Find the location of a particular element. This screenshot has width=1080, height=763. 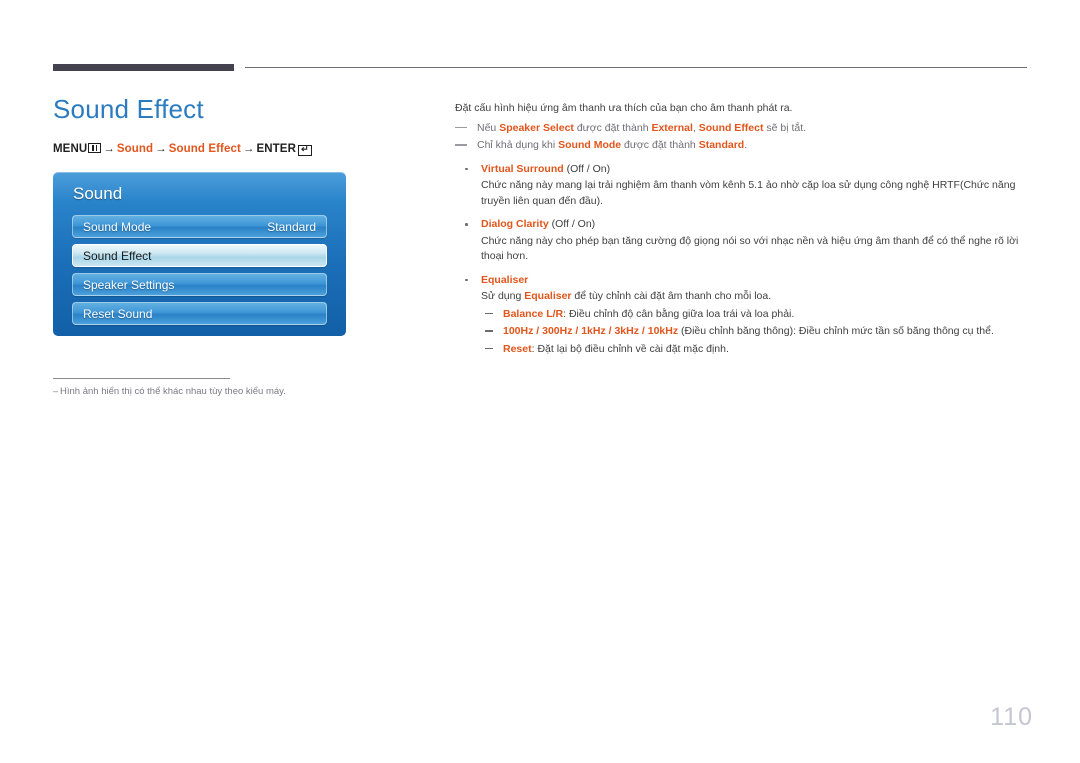

equaliser-body-accent: Equaliser is located at coordinates (548, 296).